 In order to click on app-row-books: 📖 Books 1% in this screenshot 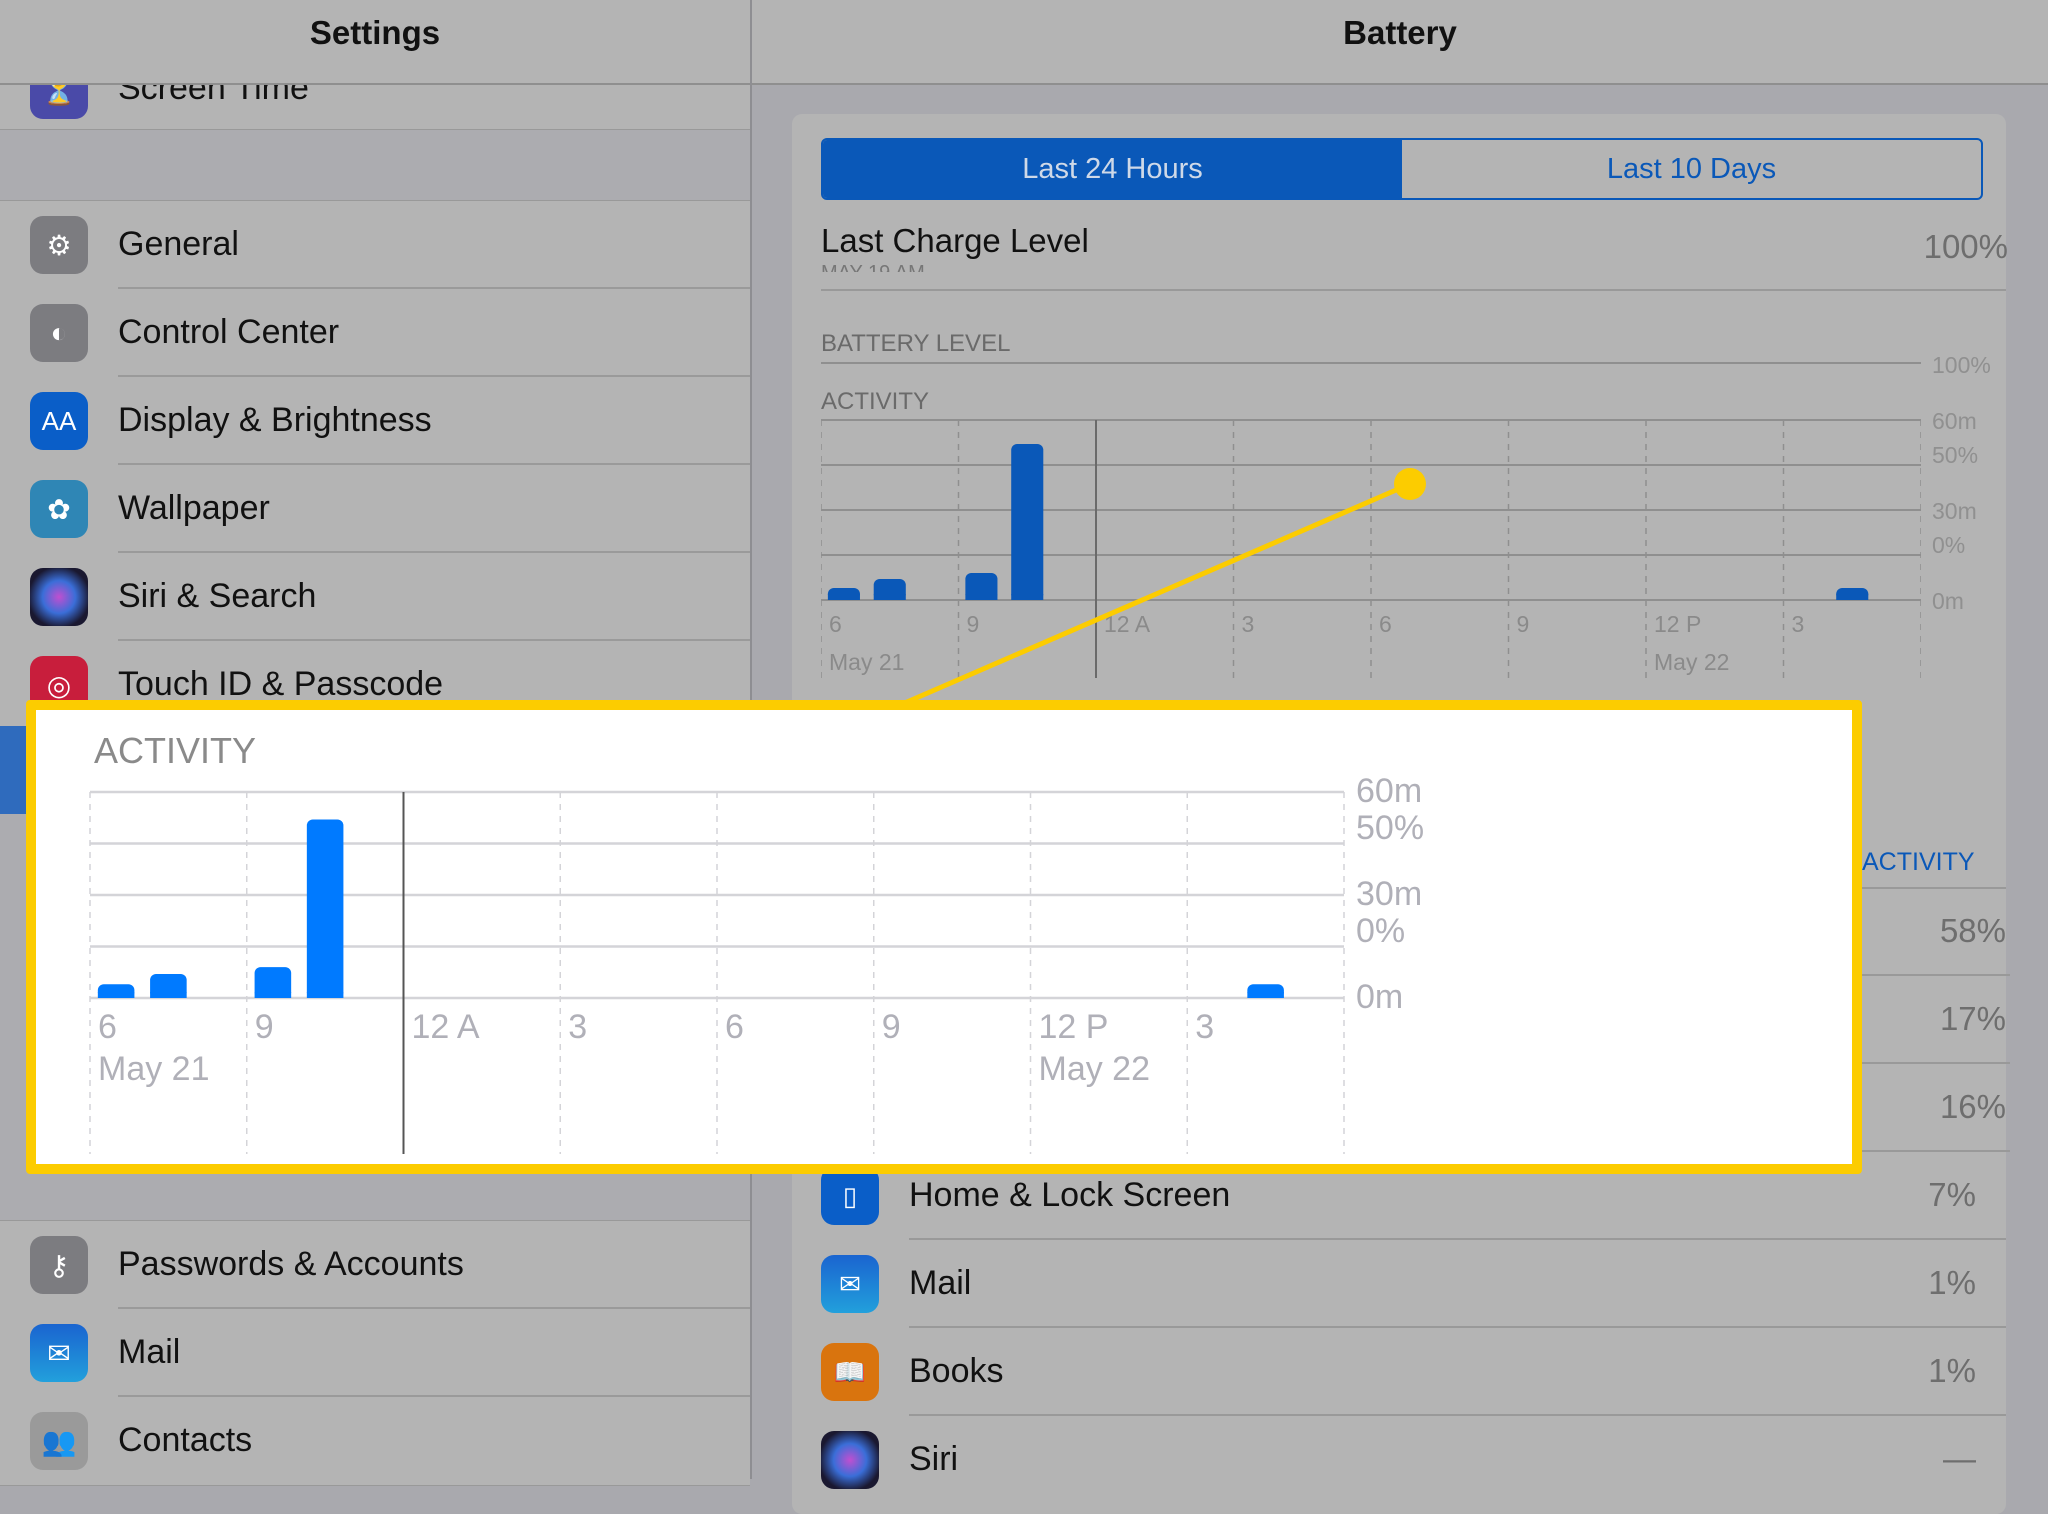, I will do `click(1413, 1372)`.